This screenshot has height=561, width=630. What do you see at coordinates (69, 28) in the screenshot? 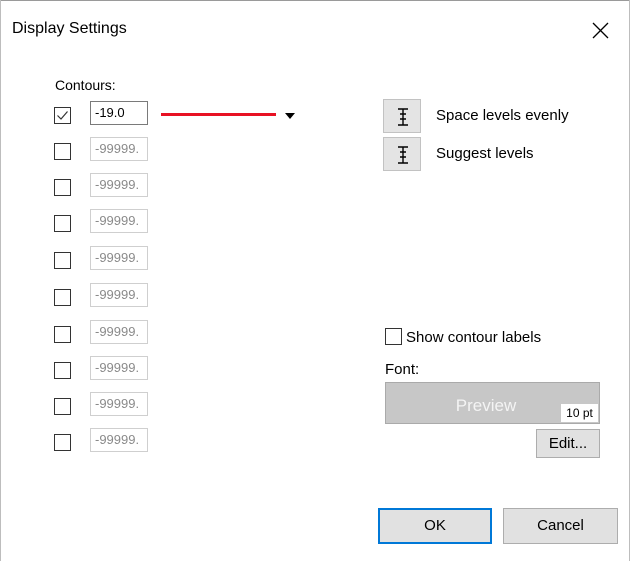
I see `dialog-title: Display Settings` at bounding box center [69, 28].